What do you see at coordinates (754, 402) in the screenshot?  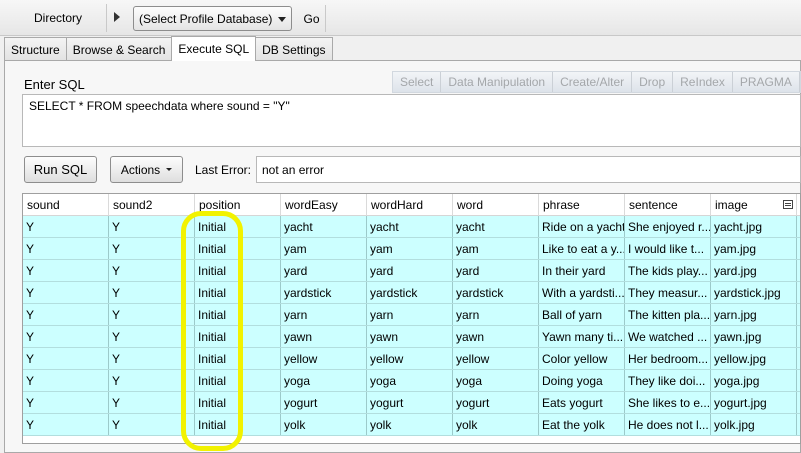 I see `table-cell-image: yogurt.jpg` at bounding box center [754, 402].